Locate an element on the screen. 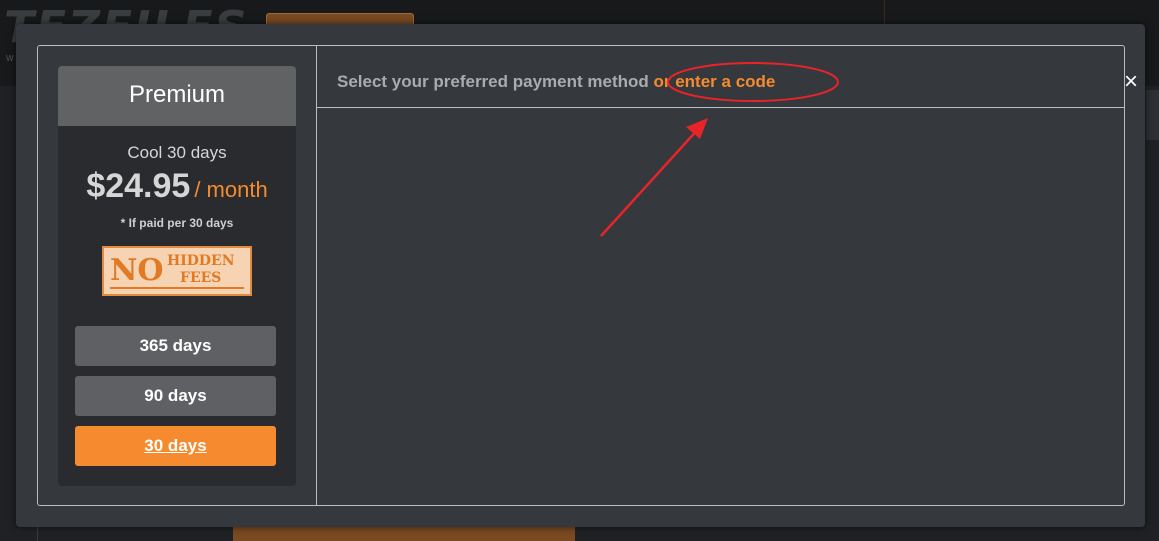 The width and height of the screenshot is (1159, 541). badge-underline is located at coordinates (177, 288).